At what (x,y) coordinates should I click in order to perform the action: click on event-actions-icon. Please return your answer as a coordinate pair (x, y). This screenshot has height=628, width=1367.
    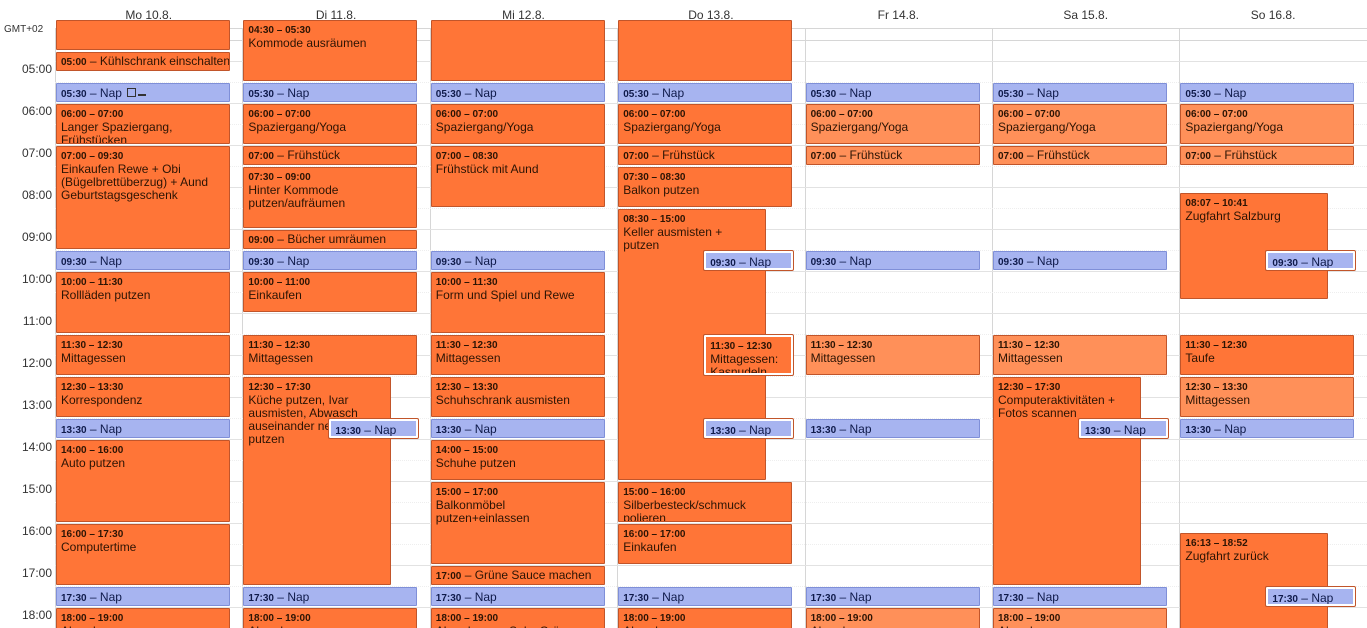
    Looking at the image, I should click on (135, 93).